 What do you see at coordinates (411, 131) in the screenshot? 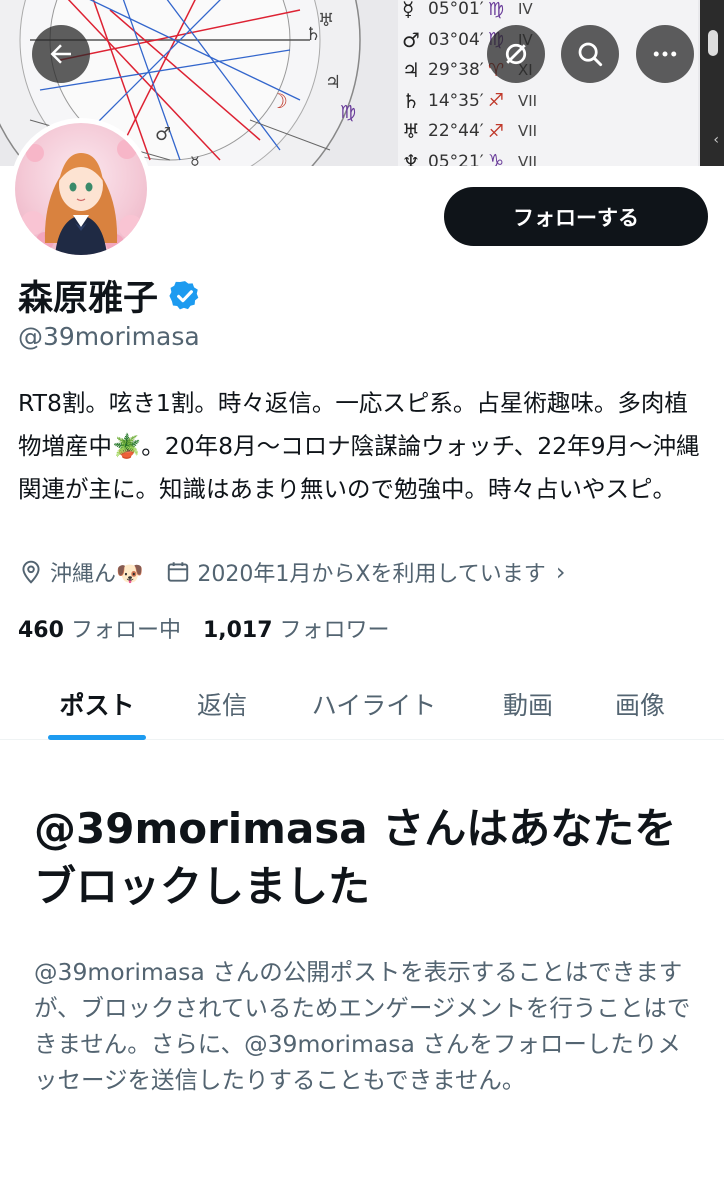
I see `planet-symbol: ♅` at bounding box center [411, 131].